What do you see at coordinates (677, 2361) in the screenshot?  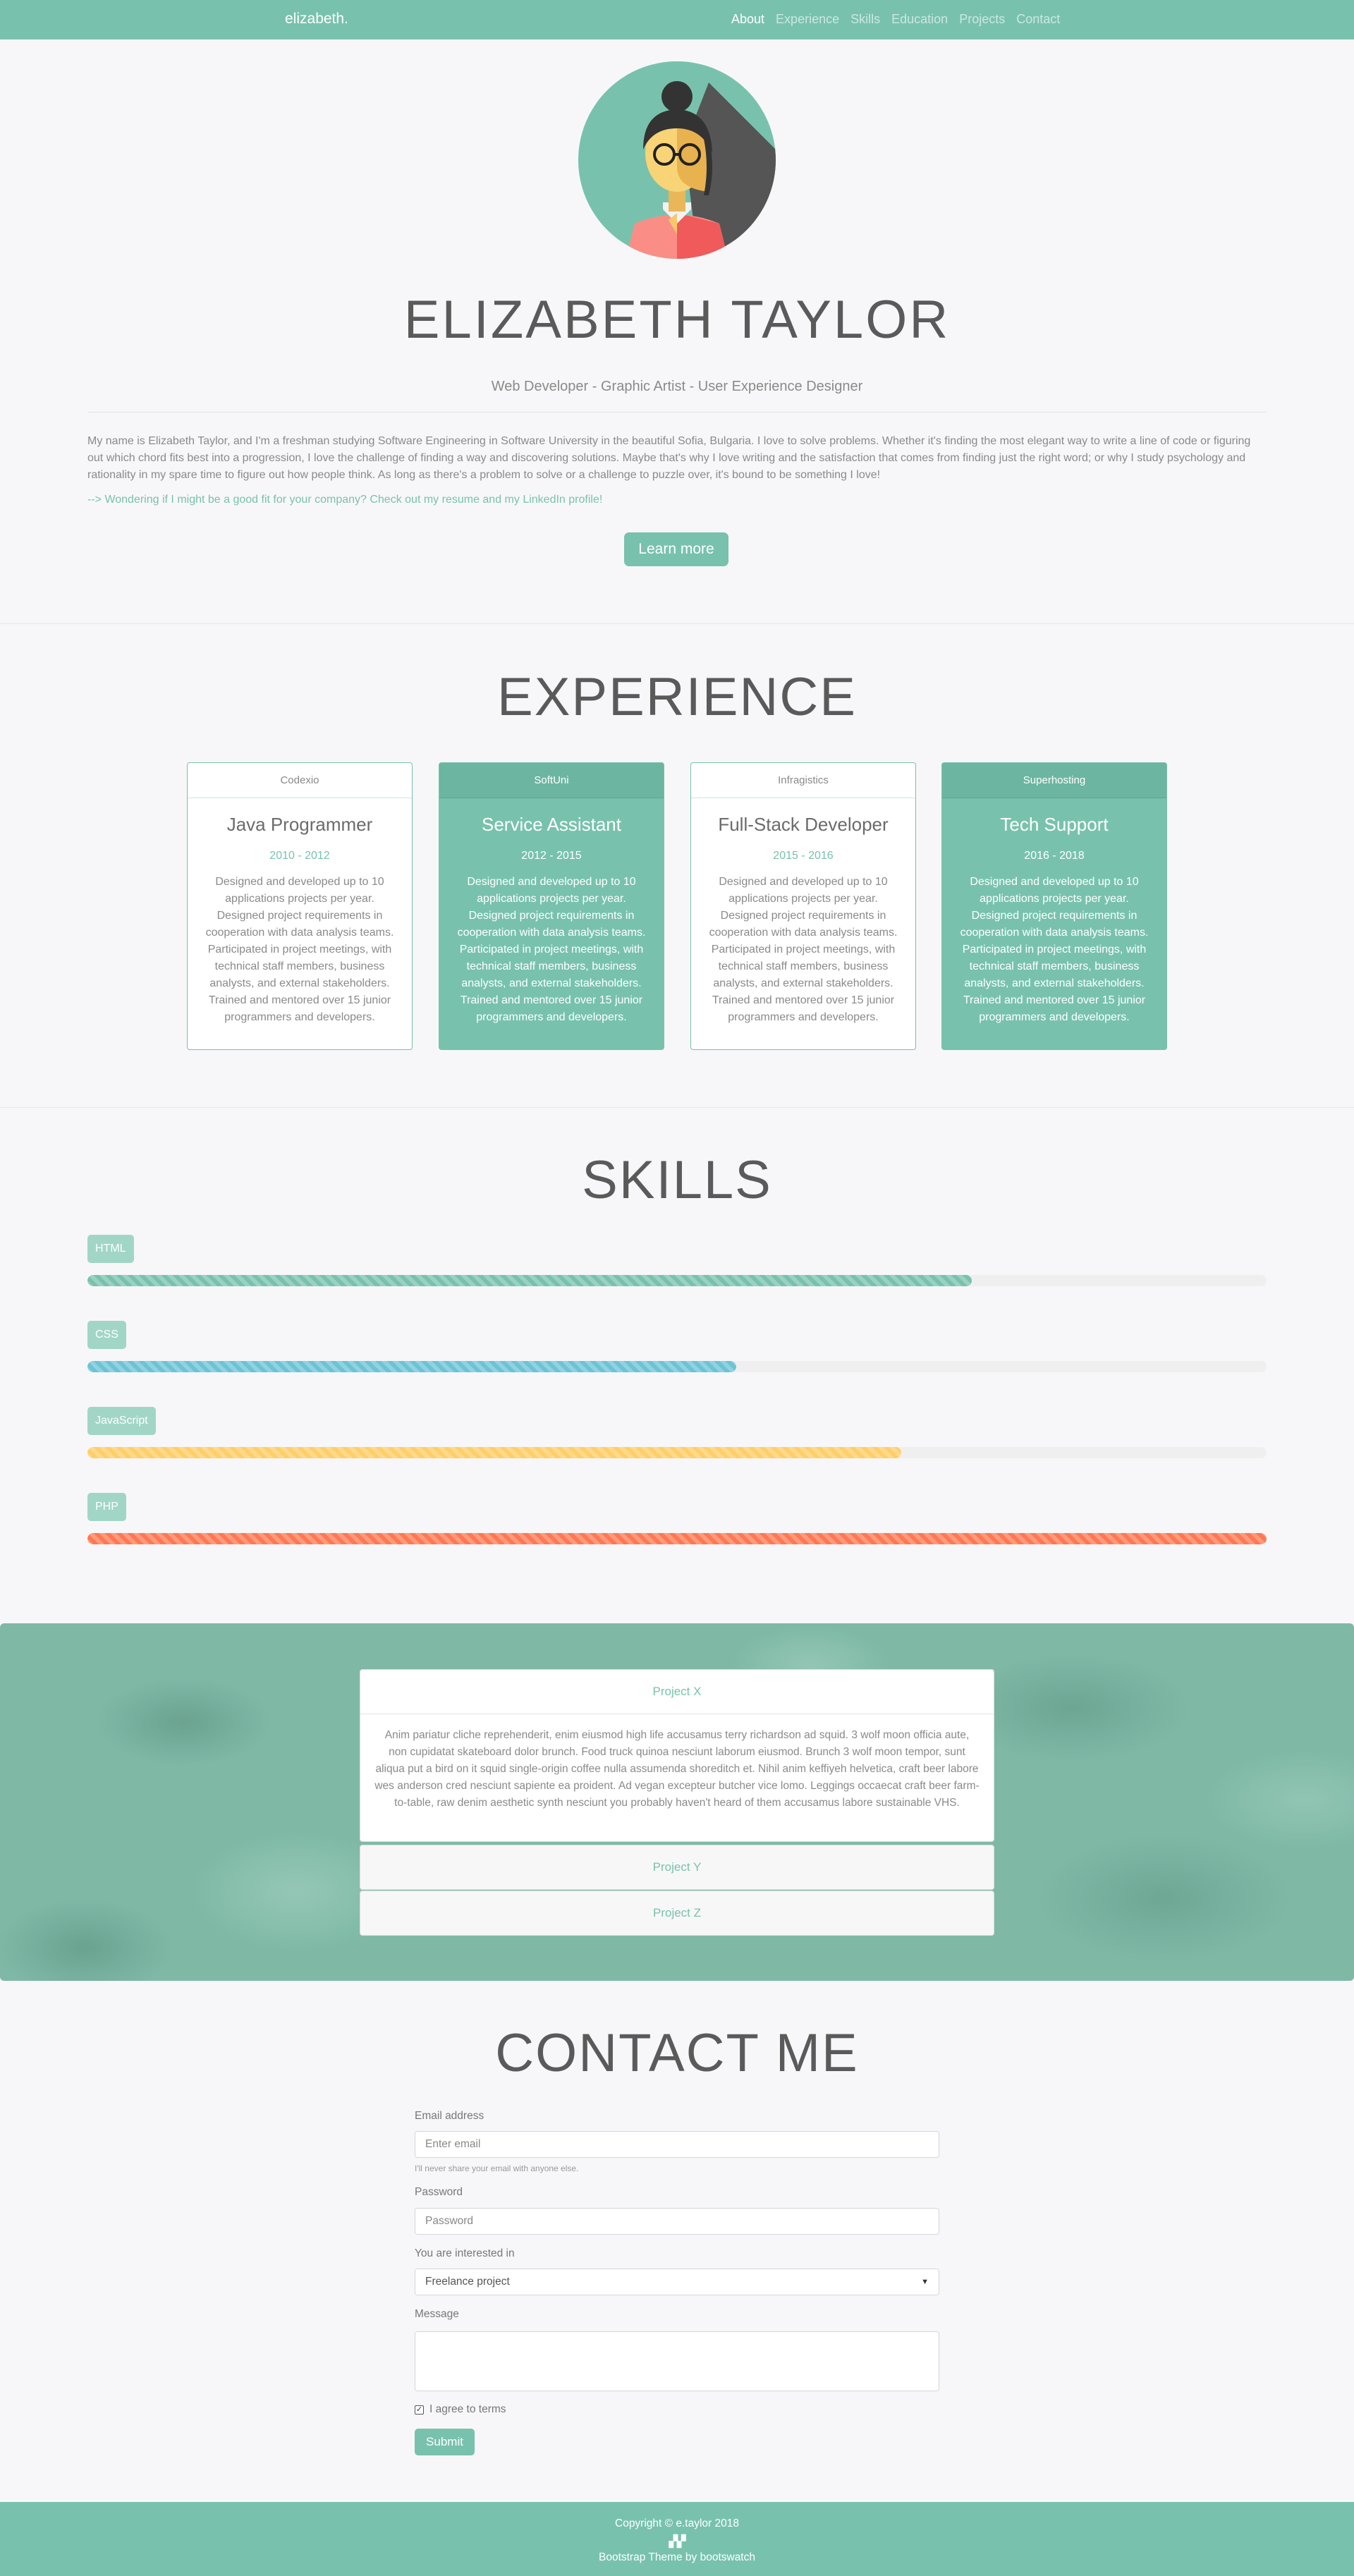 I see `message-textarea` at bounding box center [677, 2361].